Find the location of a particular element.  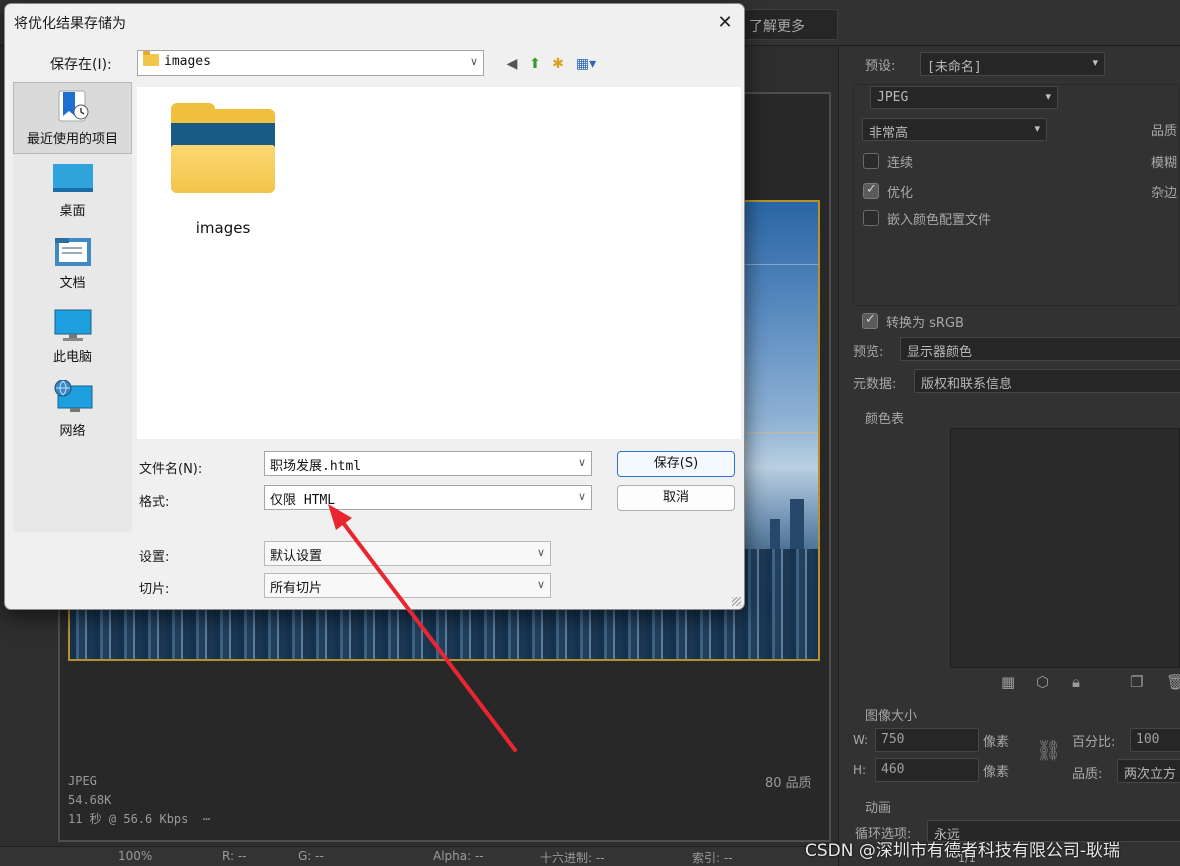

lock-icon: 🔒︎ is located at coordinates (1076, 682).